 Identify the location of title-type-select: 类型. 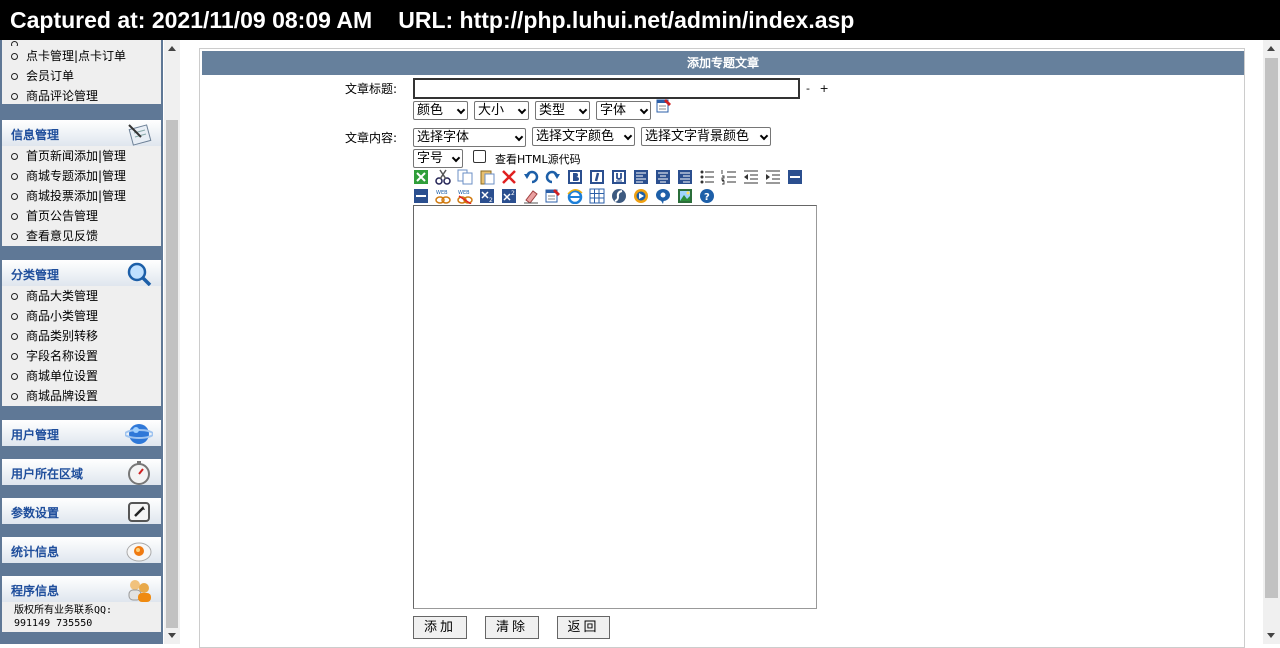
(562, 110).